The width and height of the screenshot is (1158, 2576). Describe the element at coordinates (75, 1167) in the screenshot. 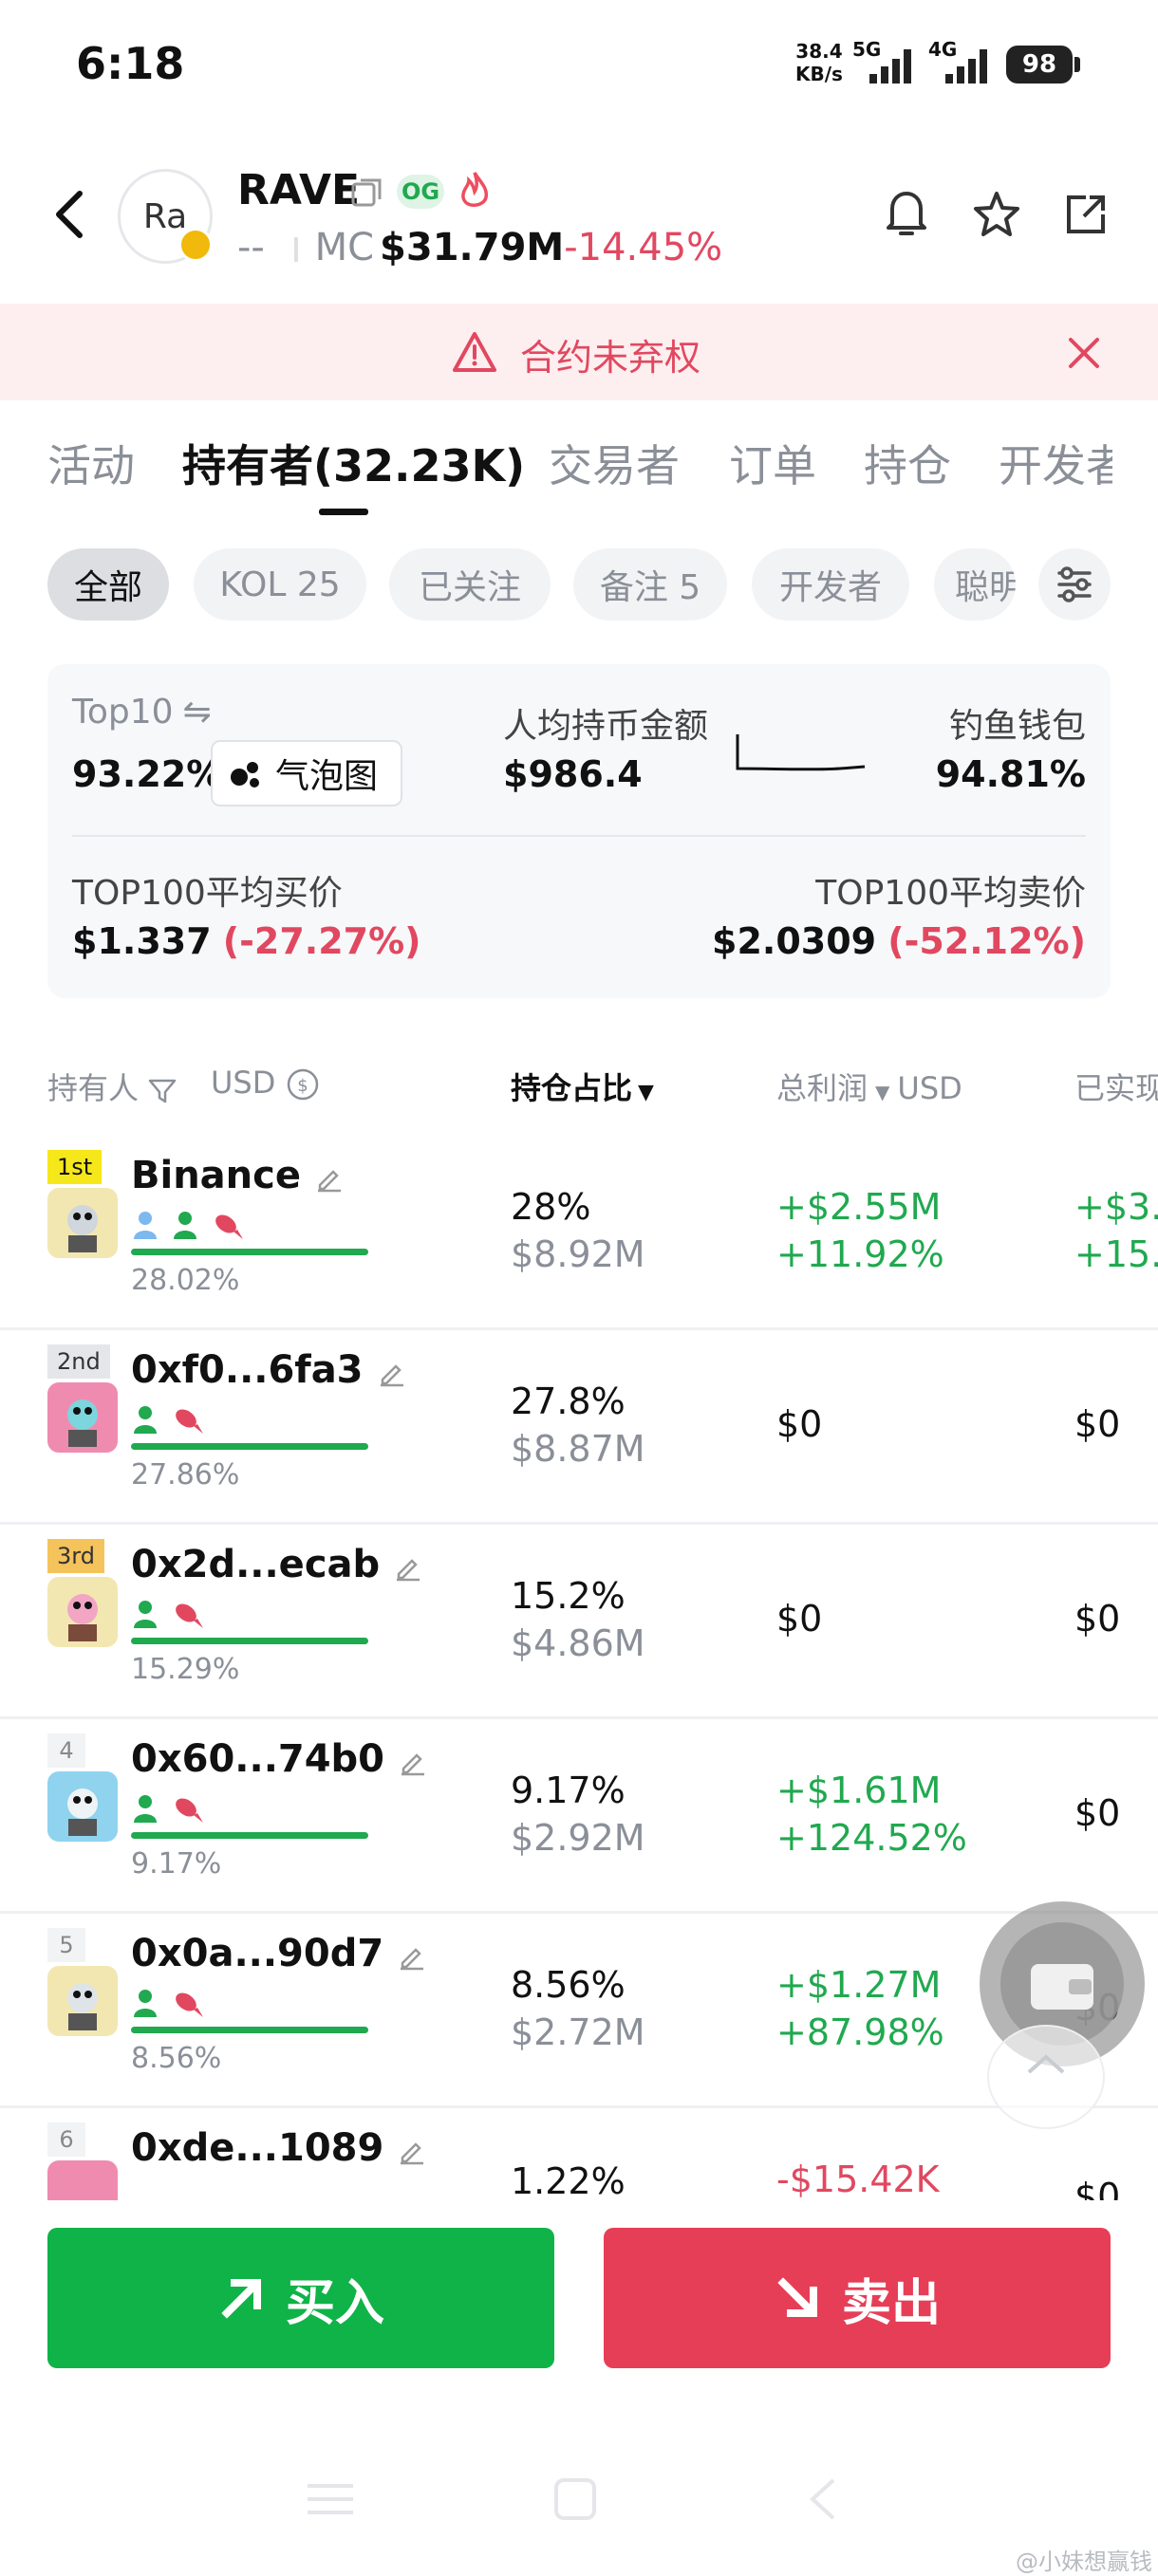

I see `rank-badge: 1st` at that location.